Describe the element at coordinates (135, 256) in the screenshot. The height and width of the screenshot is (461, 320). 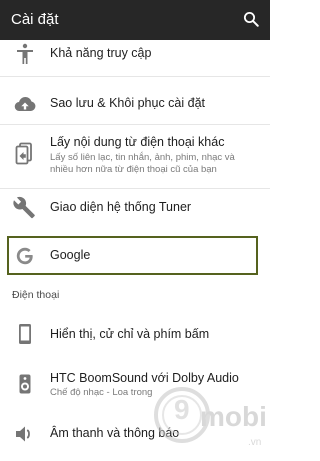
I see `settings-item-google: Google` at that location.